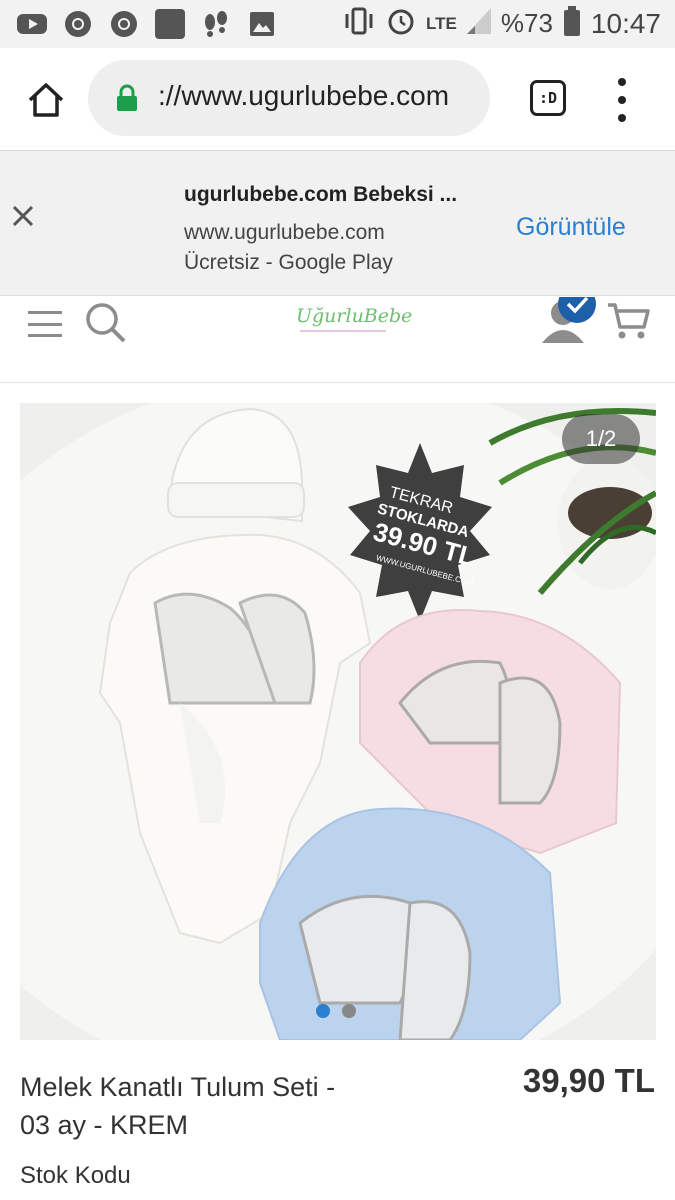 The height and width of the screenshot is (1200, 675). What do you see at coordinates (216, 24) in the screenshot?
I see `footsteps-icon` at bounding box center [216, 24].